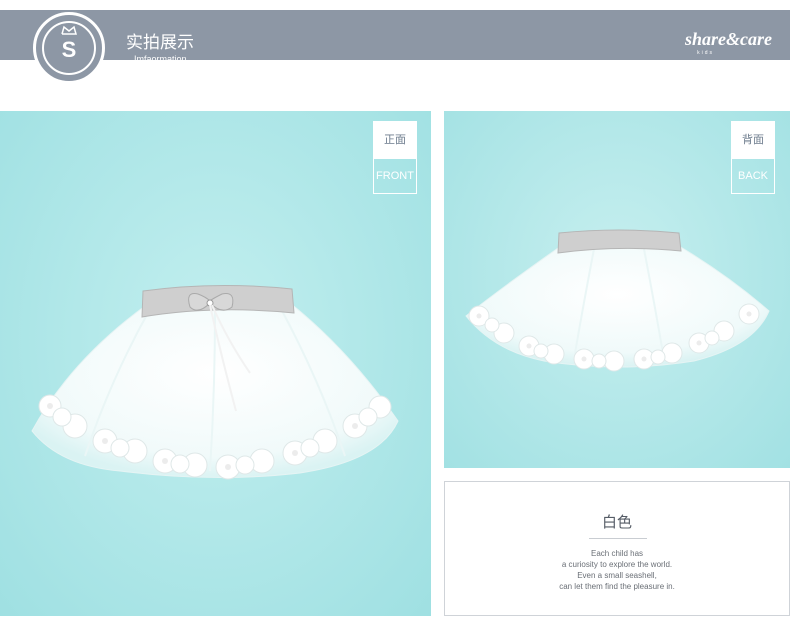  Describe the element at coordinates (753, 140) in the screenshot. I see `back-tag-cn: 背面` at that location.